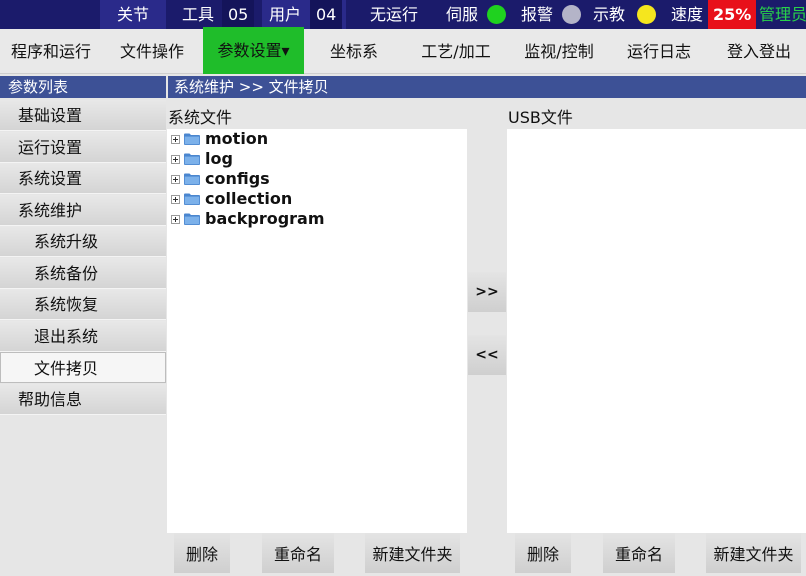 This screenshot has height=576, width=806. What do you see at coordinates (487, 87) in the screenshot?
I see `breadcrumb: 系统维护 >> 文件拷贝` at bounding box center [487, 87].